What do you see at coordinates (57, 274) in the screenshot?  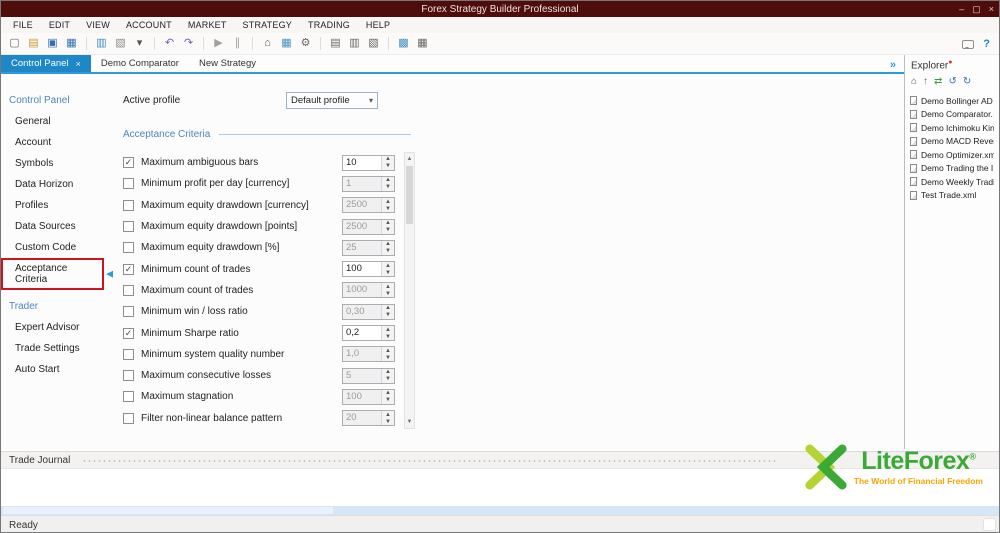 I see `sidebar-item-acceptance-criteria: Acceptance Criteria ◀` at bounding box center [57, 274].